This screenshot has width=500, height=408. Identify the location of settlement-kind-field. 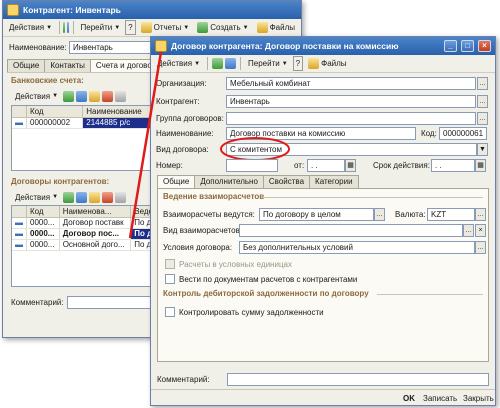
(351, 230).